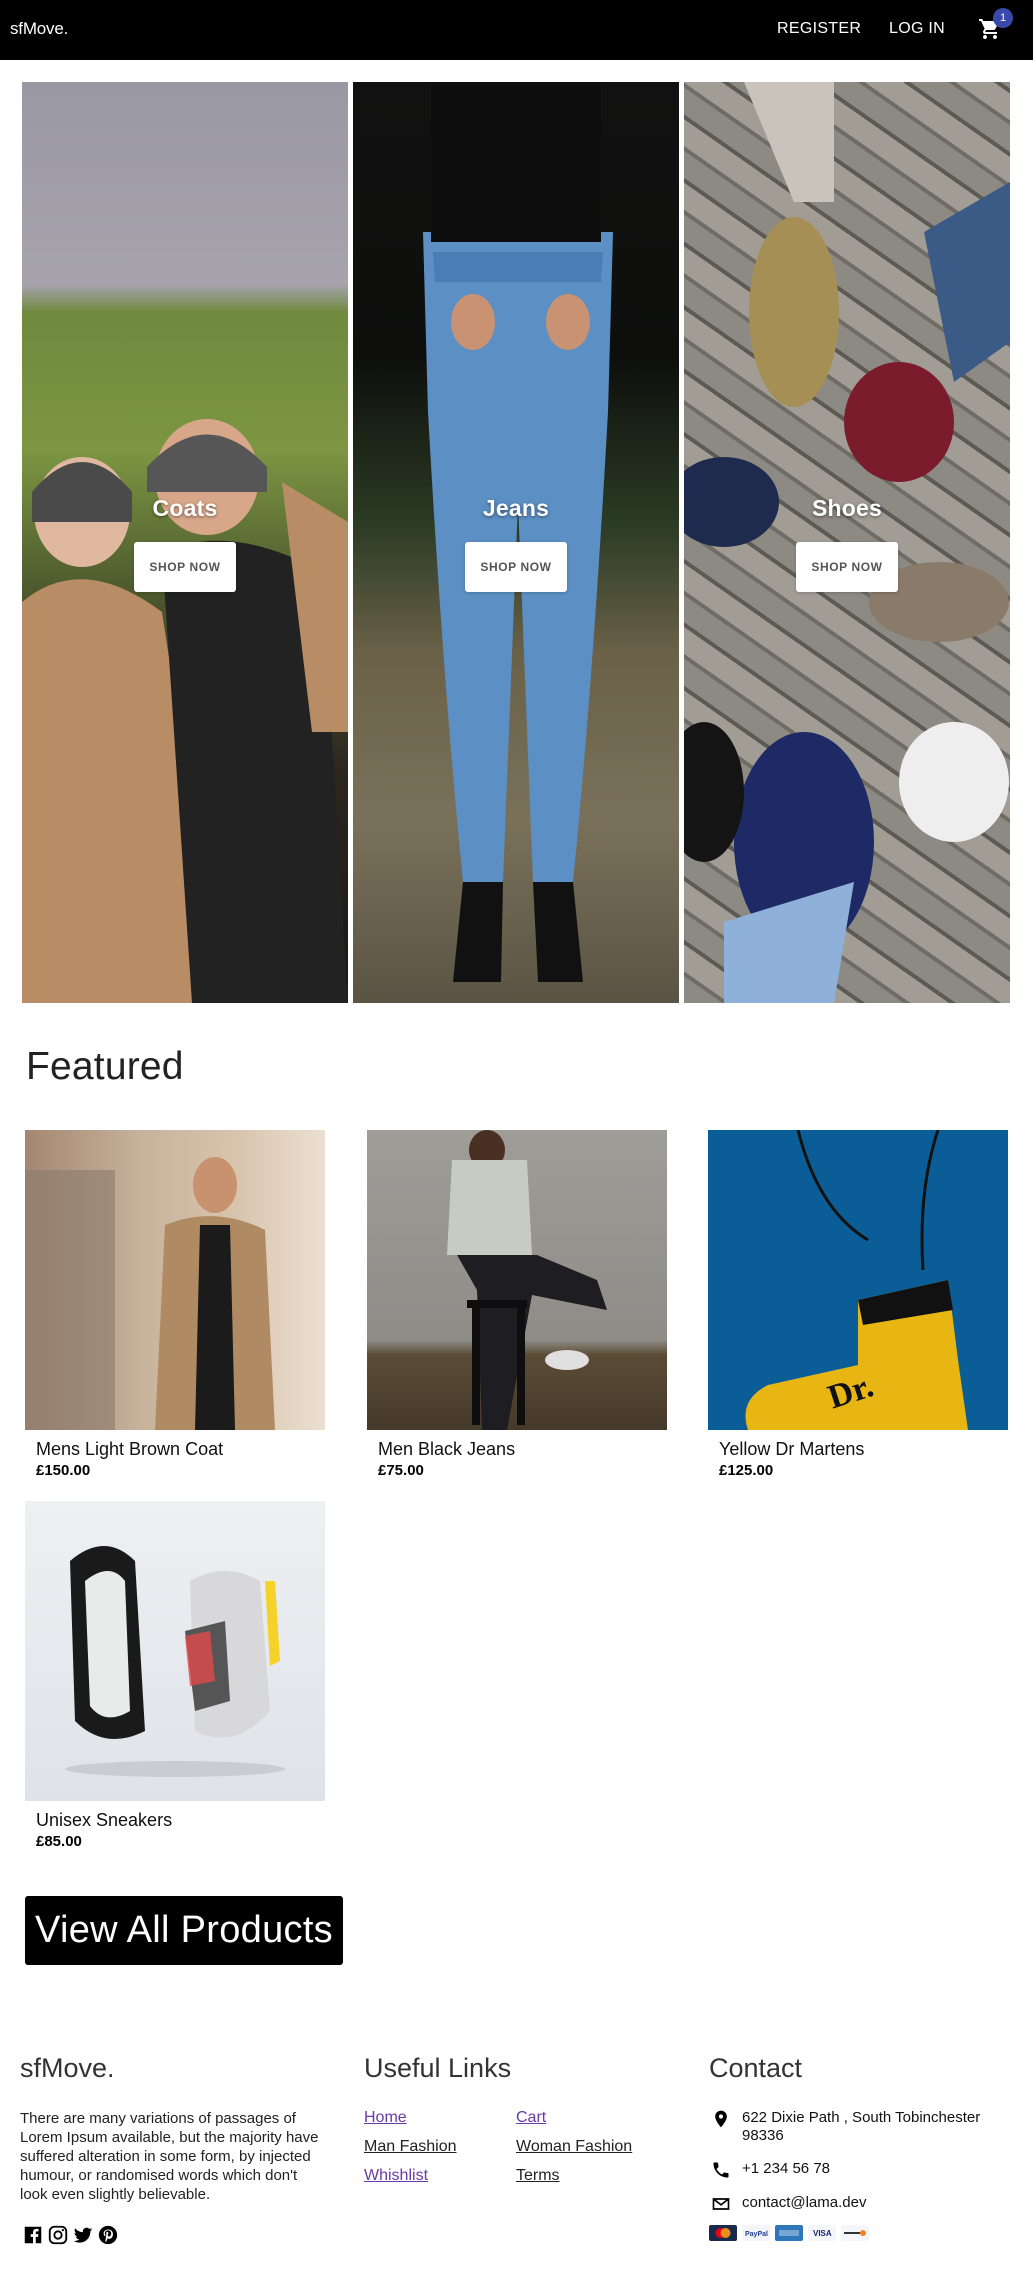 The height and width of the screenshot is (2271, 1033). What do you see at coordinates (396, 2176) in the screenshot?
I see `footer-link-wishlist: Whishlist` at bounding box center [396, 2176].